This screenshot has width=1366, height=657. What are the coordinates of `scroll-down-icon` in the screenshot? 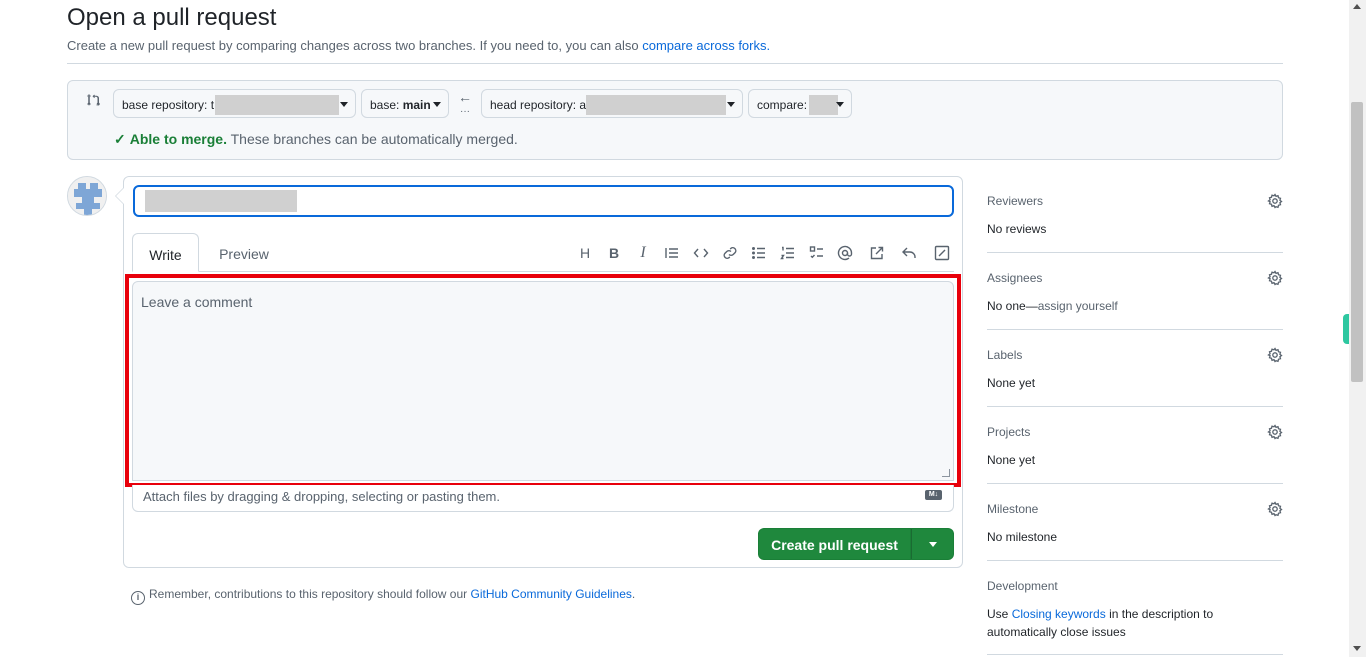 It's located at (1357, 648).